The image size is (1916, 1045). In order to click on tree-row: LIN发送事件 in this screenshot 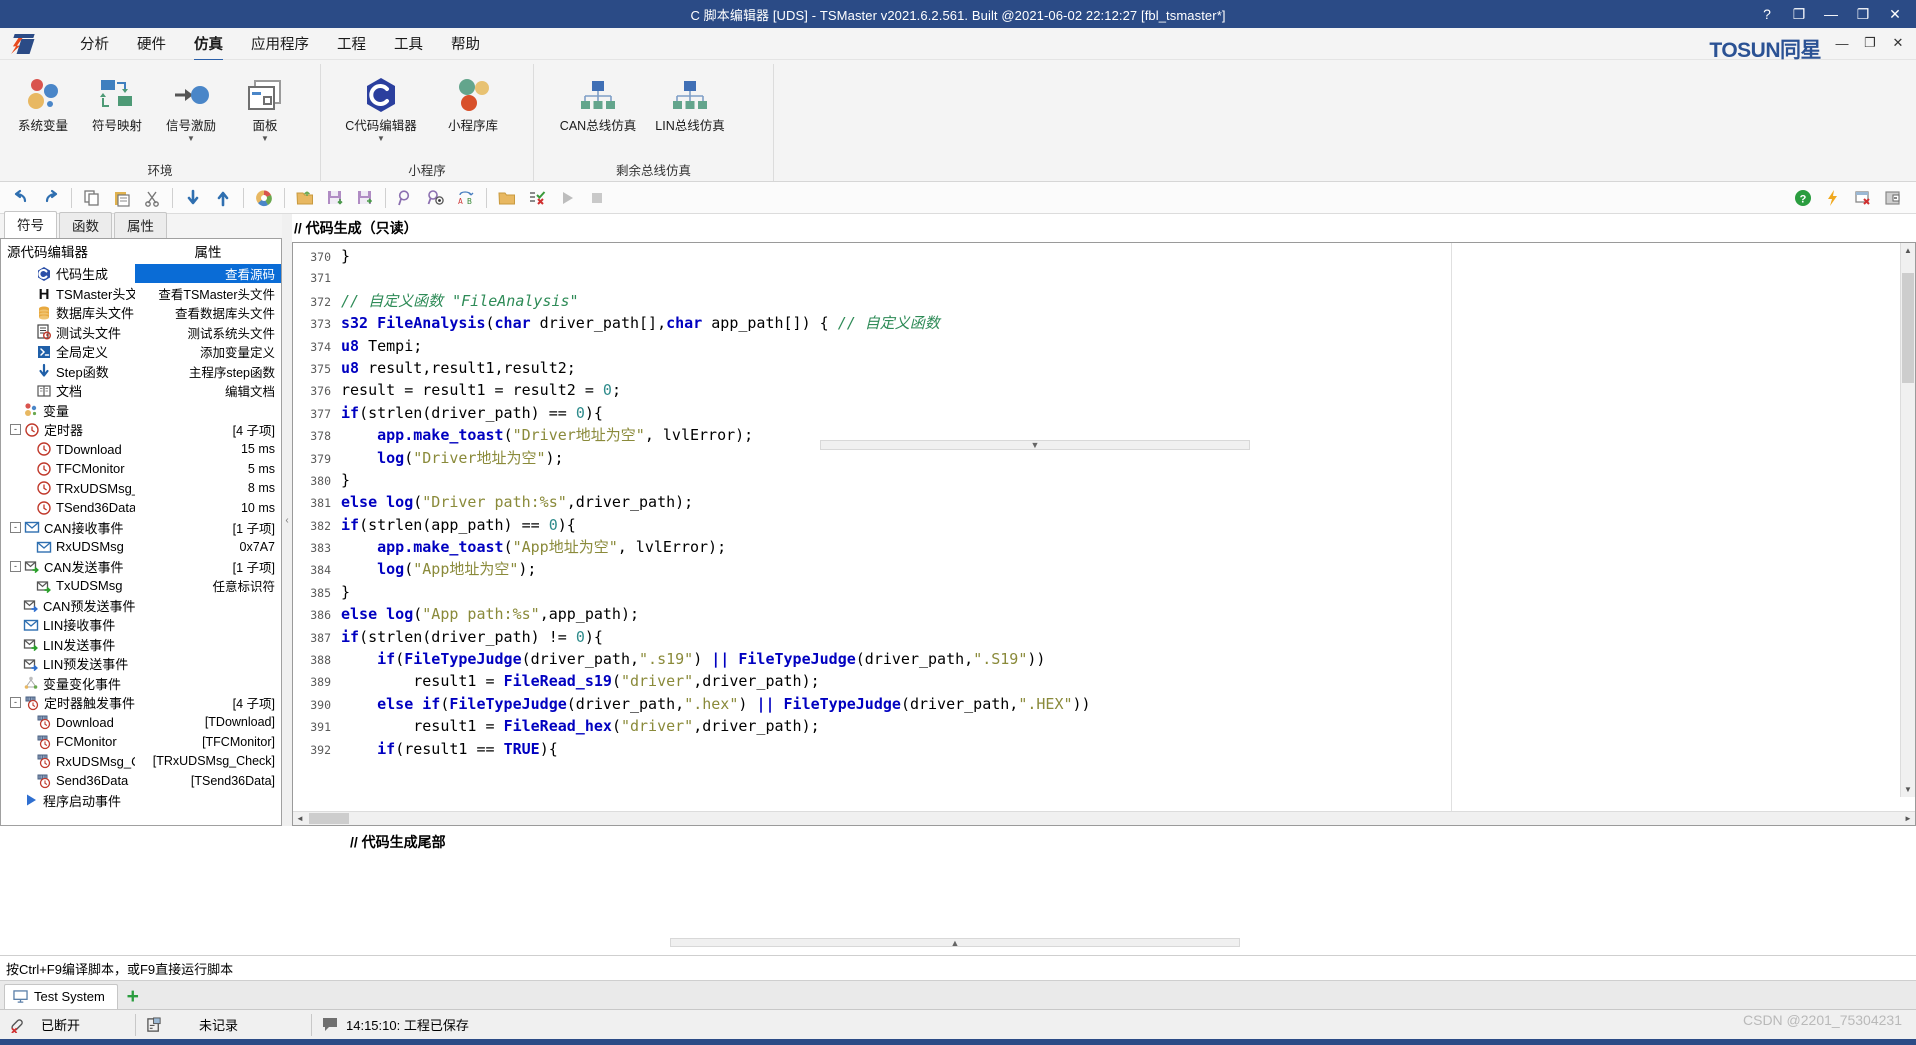, I will do `click(141, 645)`.